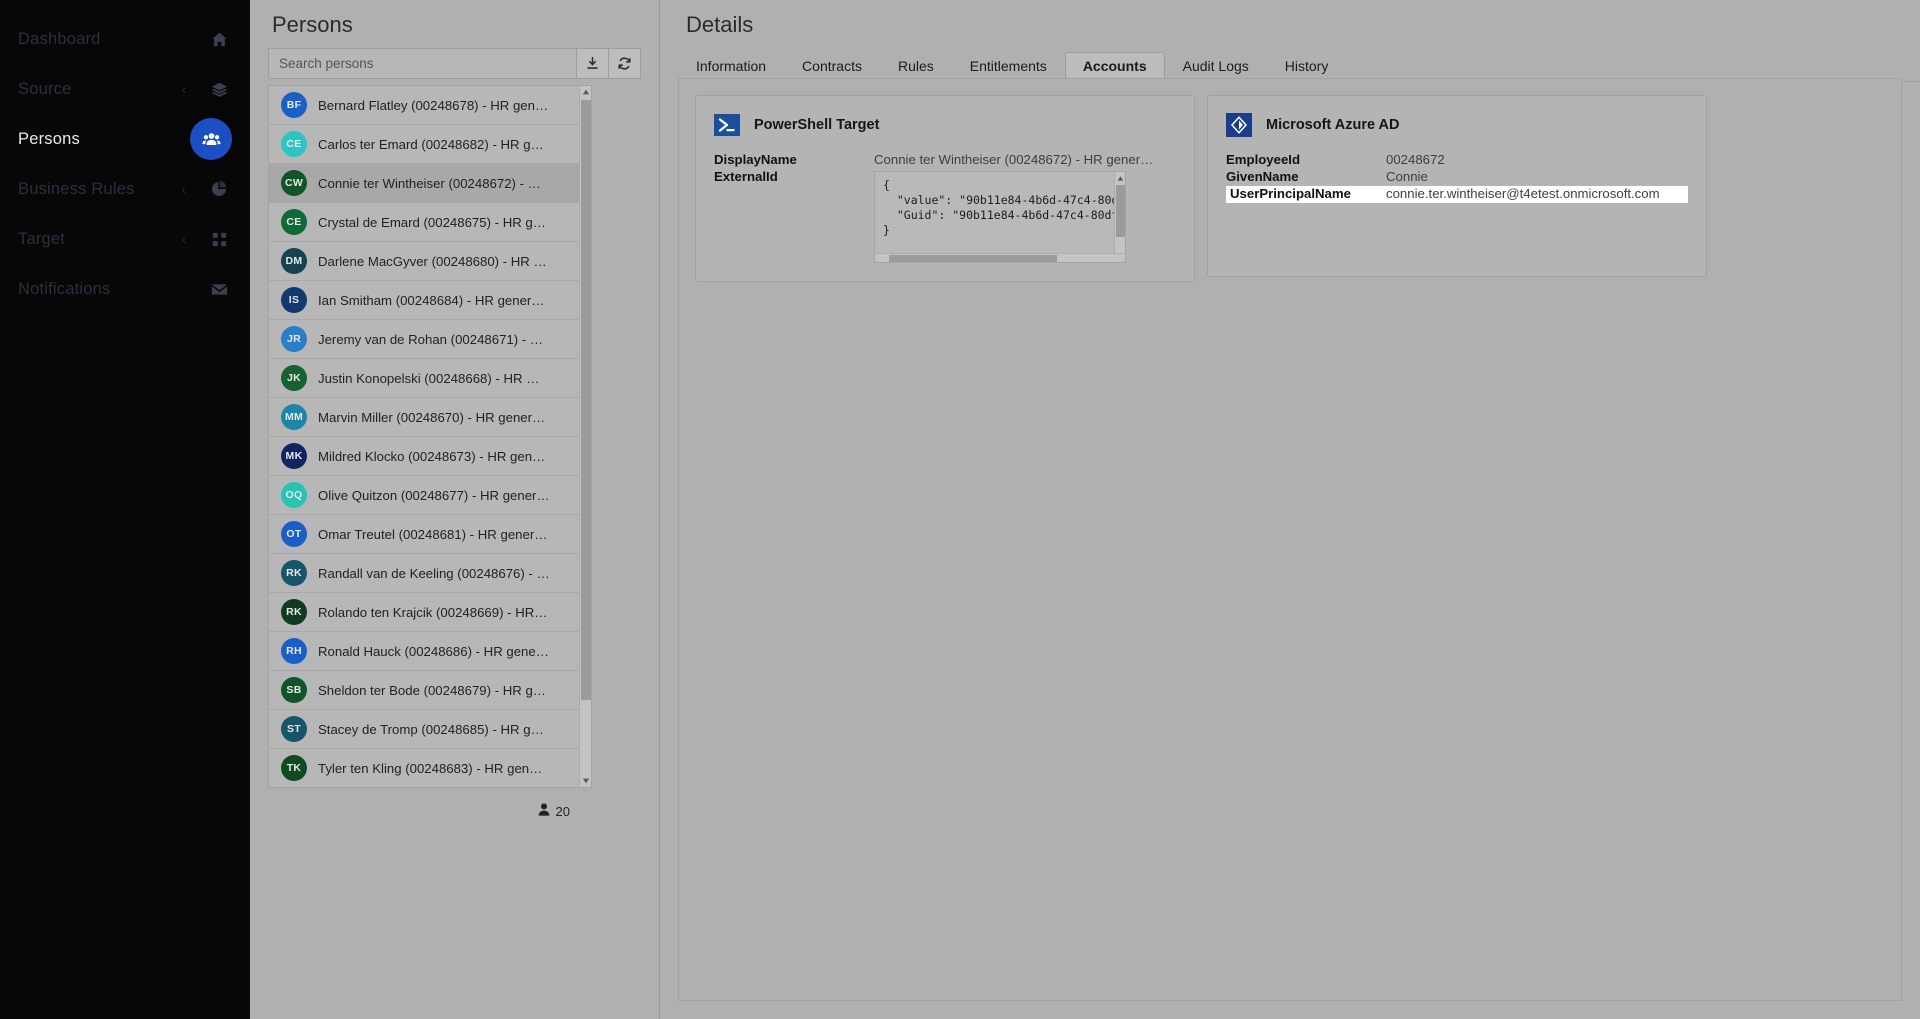 The width and height of the screenshot is (1920, 1019). I want to click on code-scroll-up-icon, so click(1120, 178).